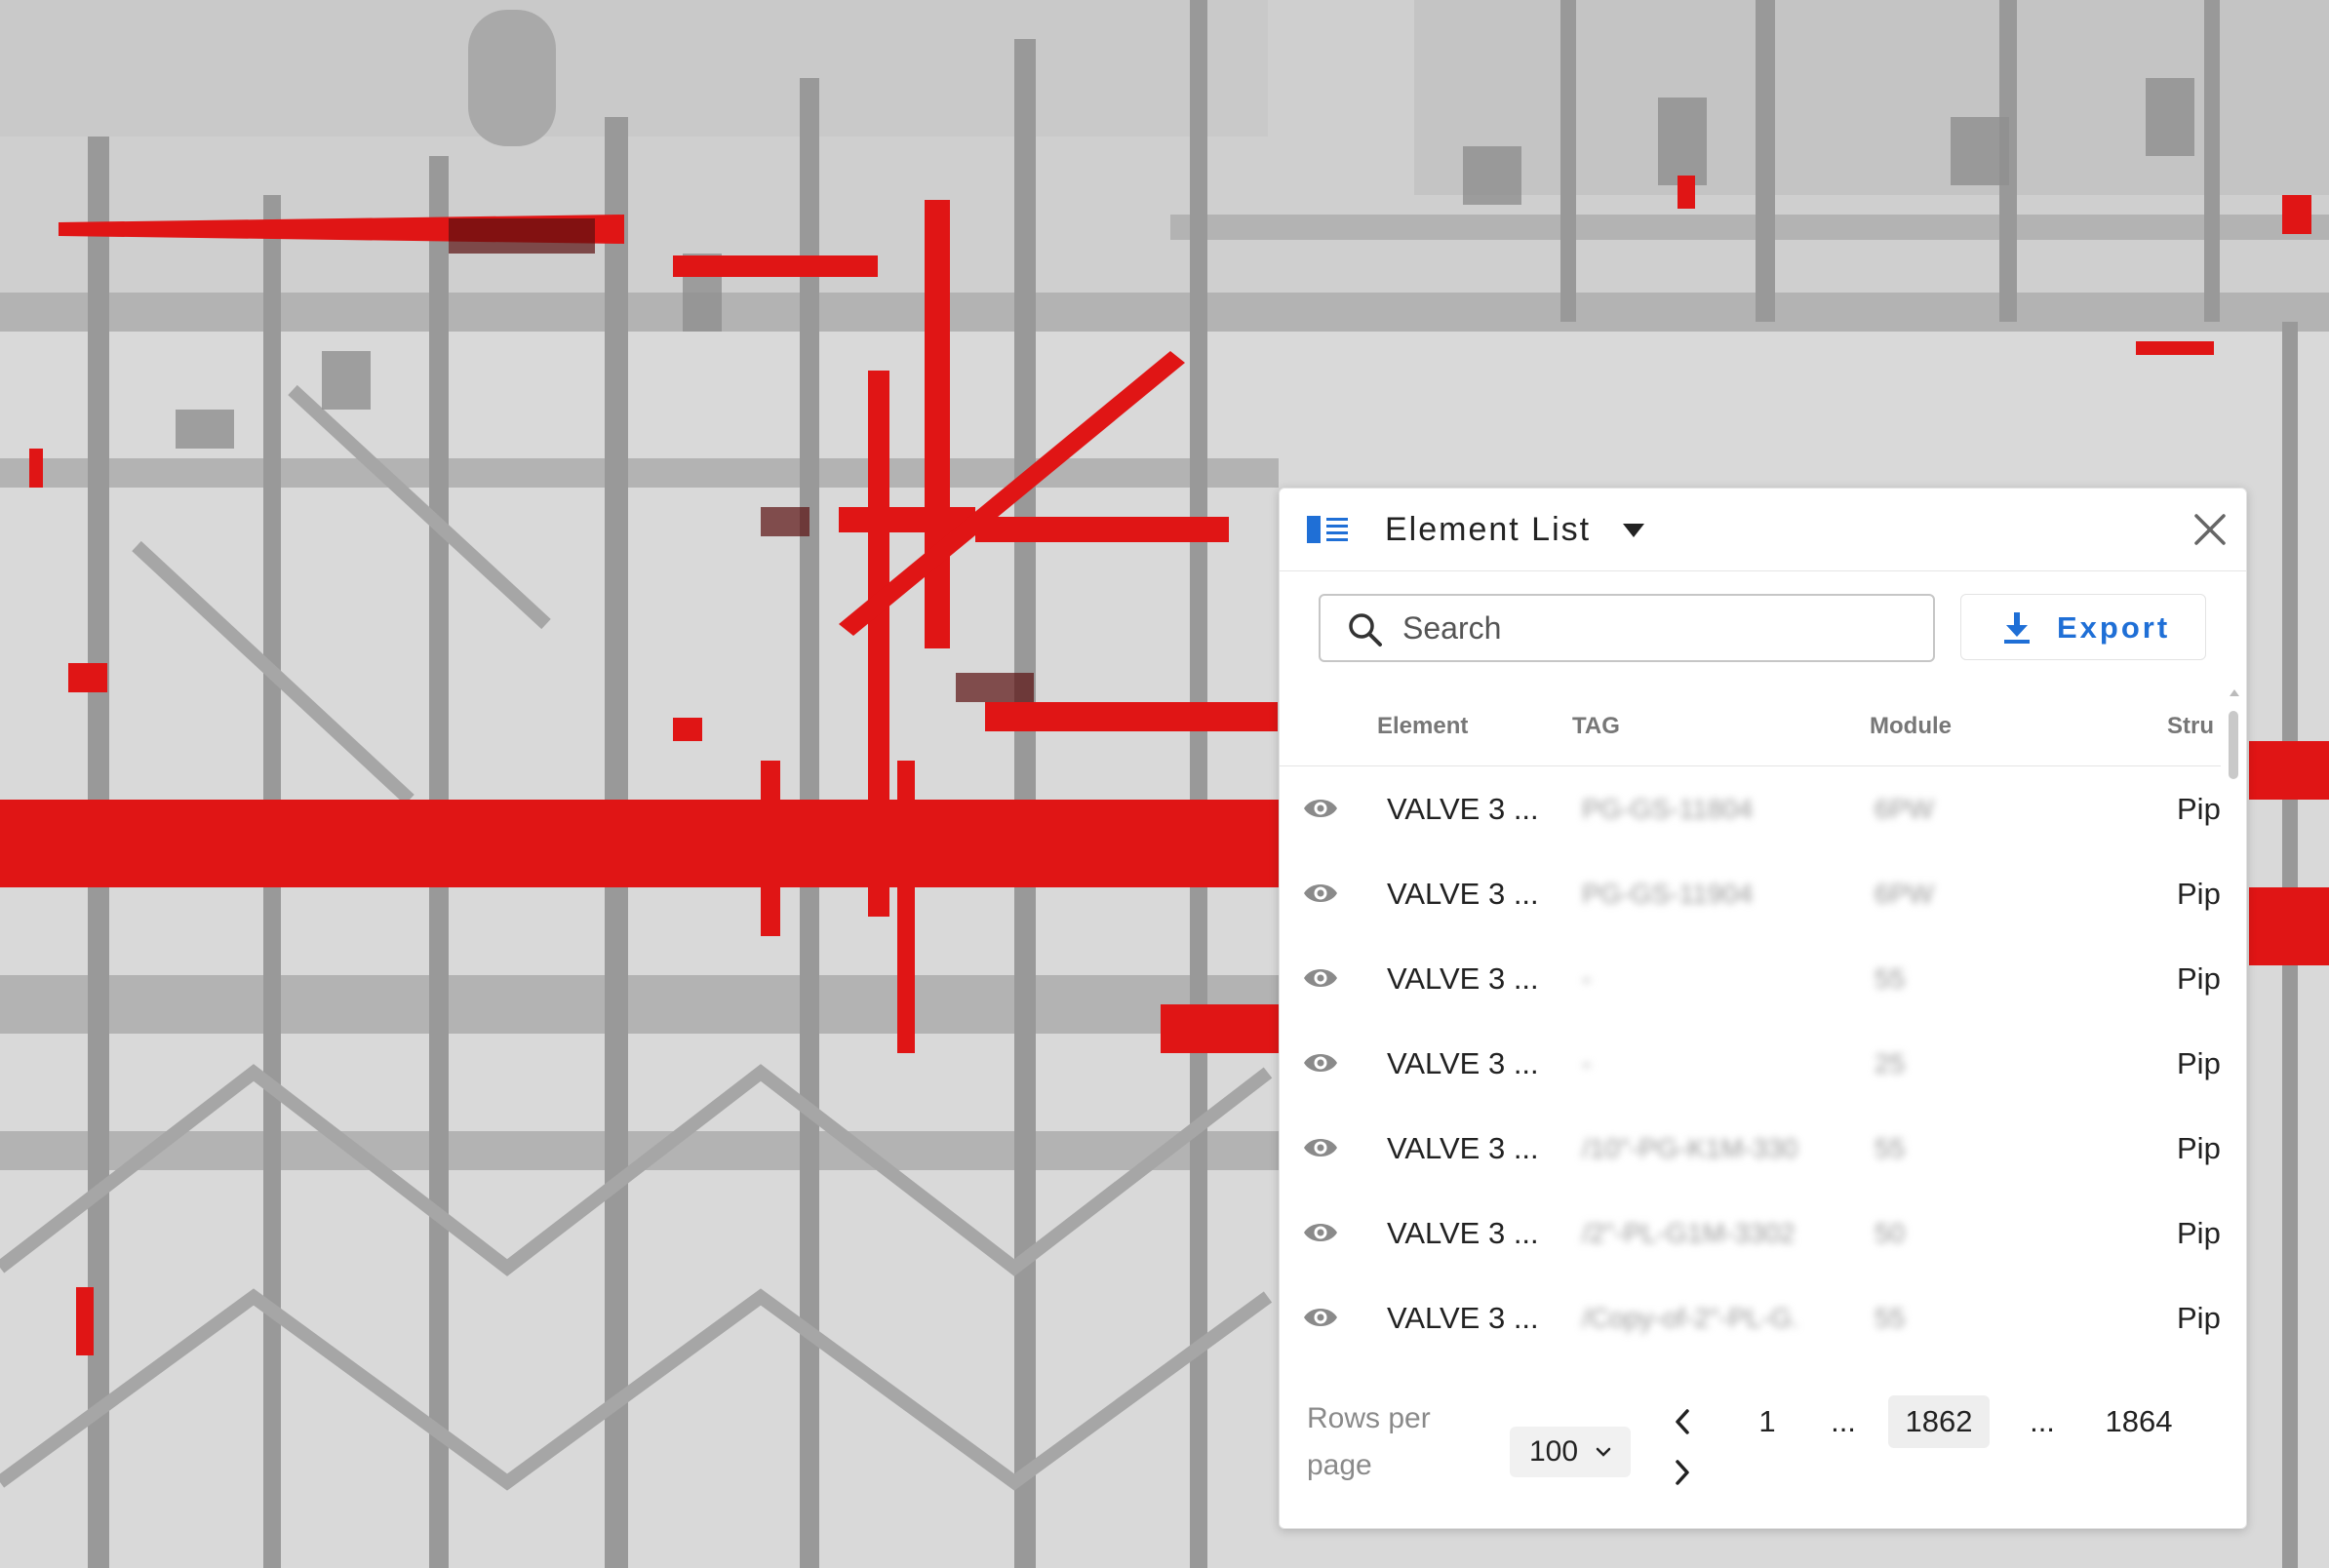 The width and height of the screenshot is (2329, 1568). I want to click on caret-down-icon, so click(1634, 530).